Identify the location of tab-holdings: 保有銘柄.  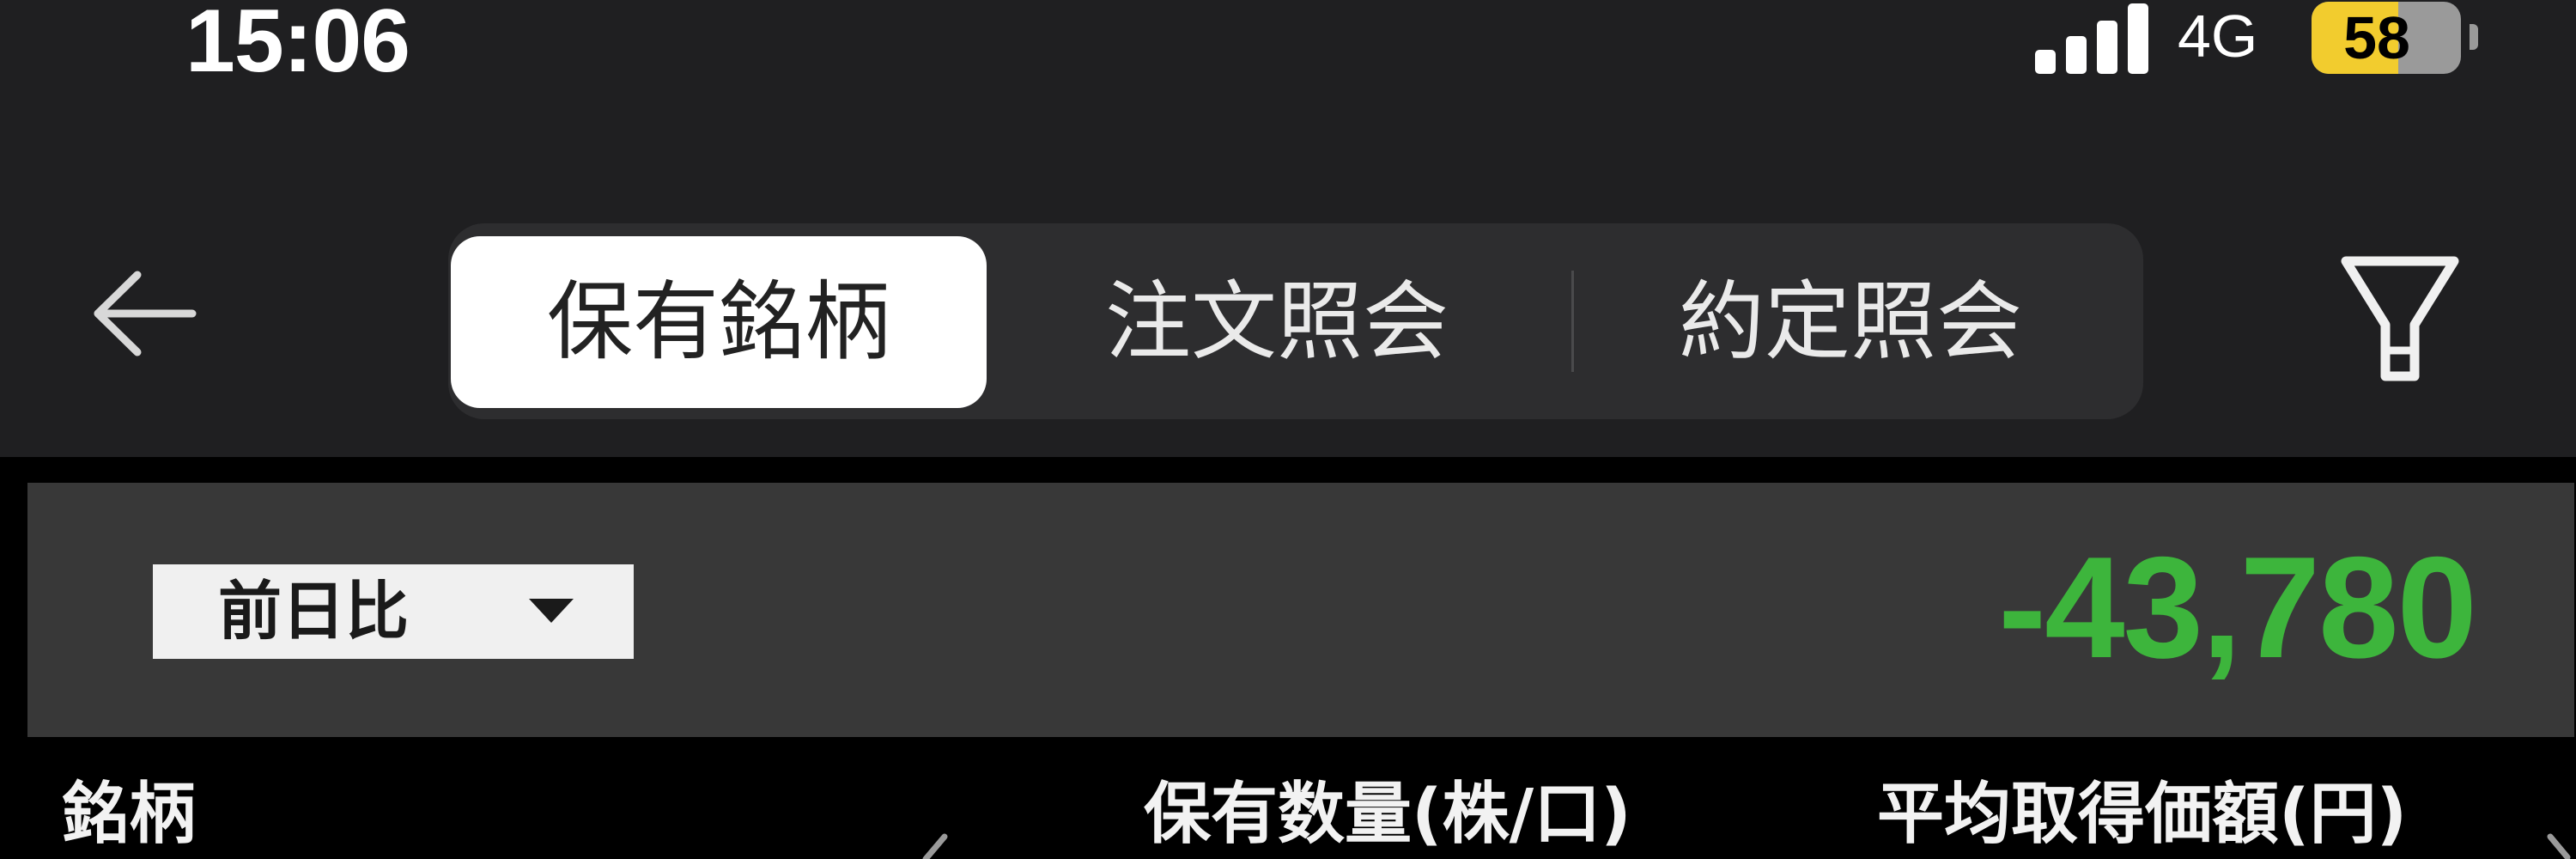
(719, 322).